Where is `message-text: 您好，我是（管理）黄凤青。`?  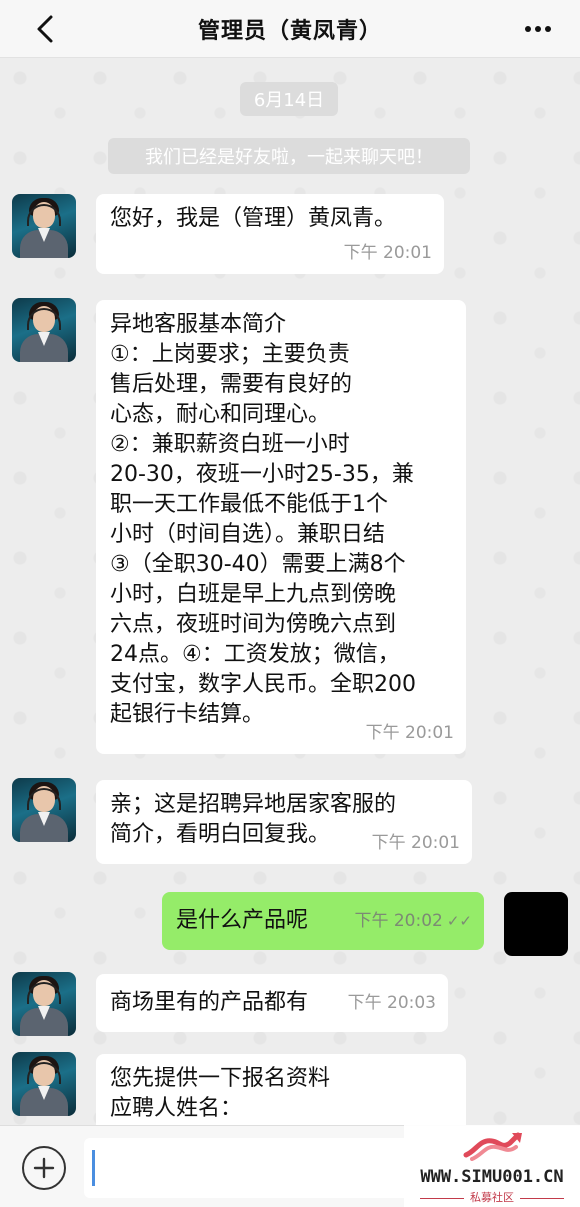 message-text: 您好，我是（管理）黄凤青。 is located at coordinates (253, 218).